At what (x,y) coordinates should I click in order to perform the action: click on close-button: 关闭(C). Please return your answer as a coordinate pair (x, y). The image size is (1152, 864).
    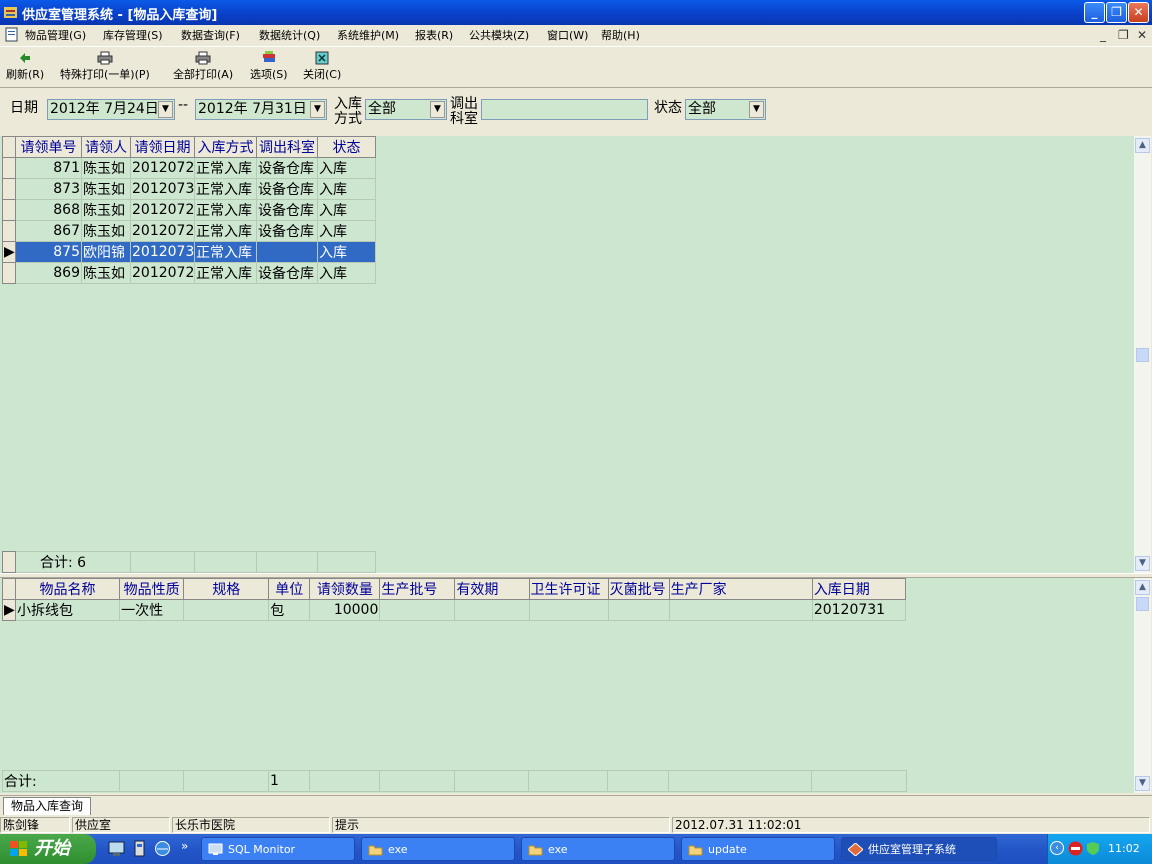
    Looking at the image, I should click on (322, 66).